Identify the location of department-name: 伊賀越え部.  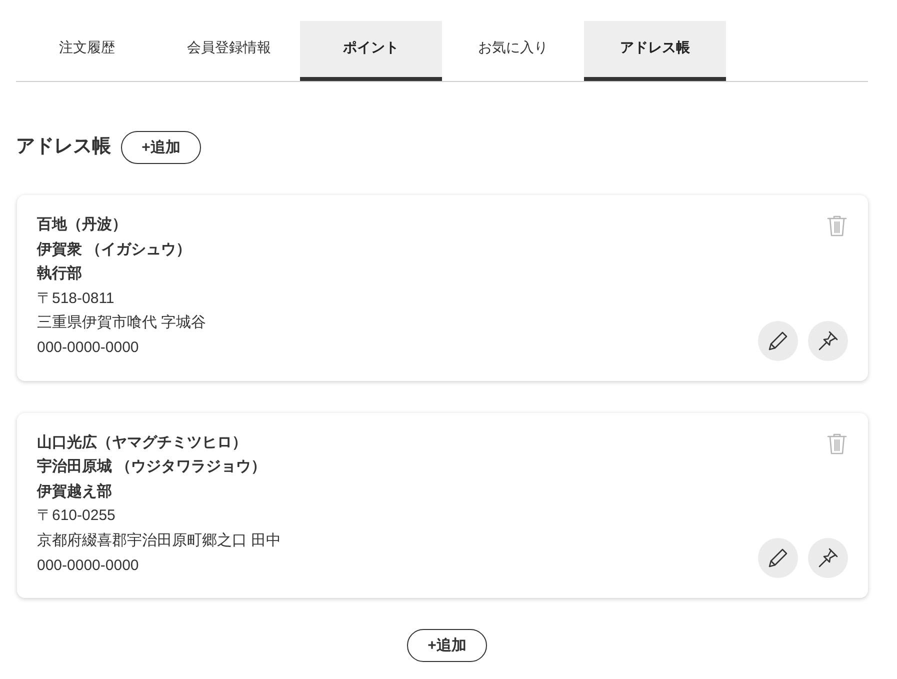
(75, 492).